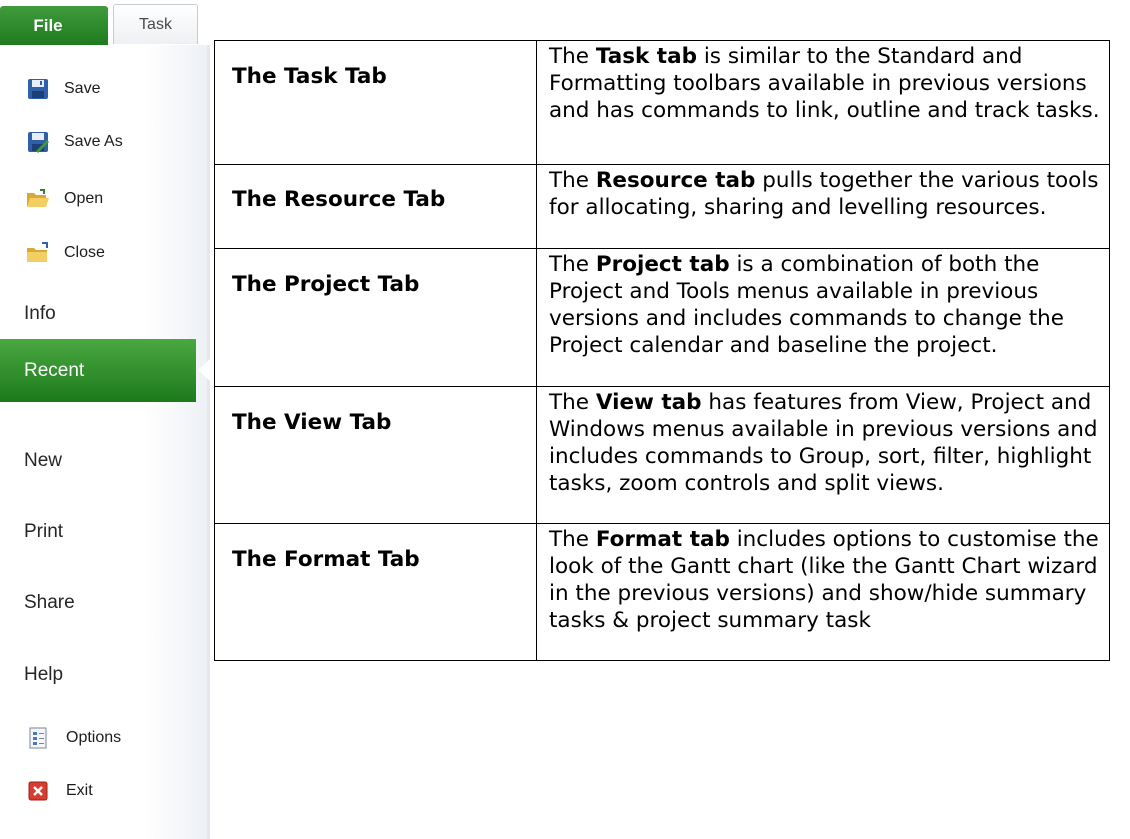  I want to click on options-icon, so click(38, 738).